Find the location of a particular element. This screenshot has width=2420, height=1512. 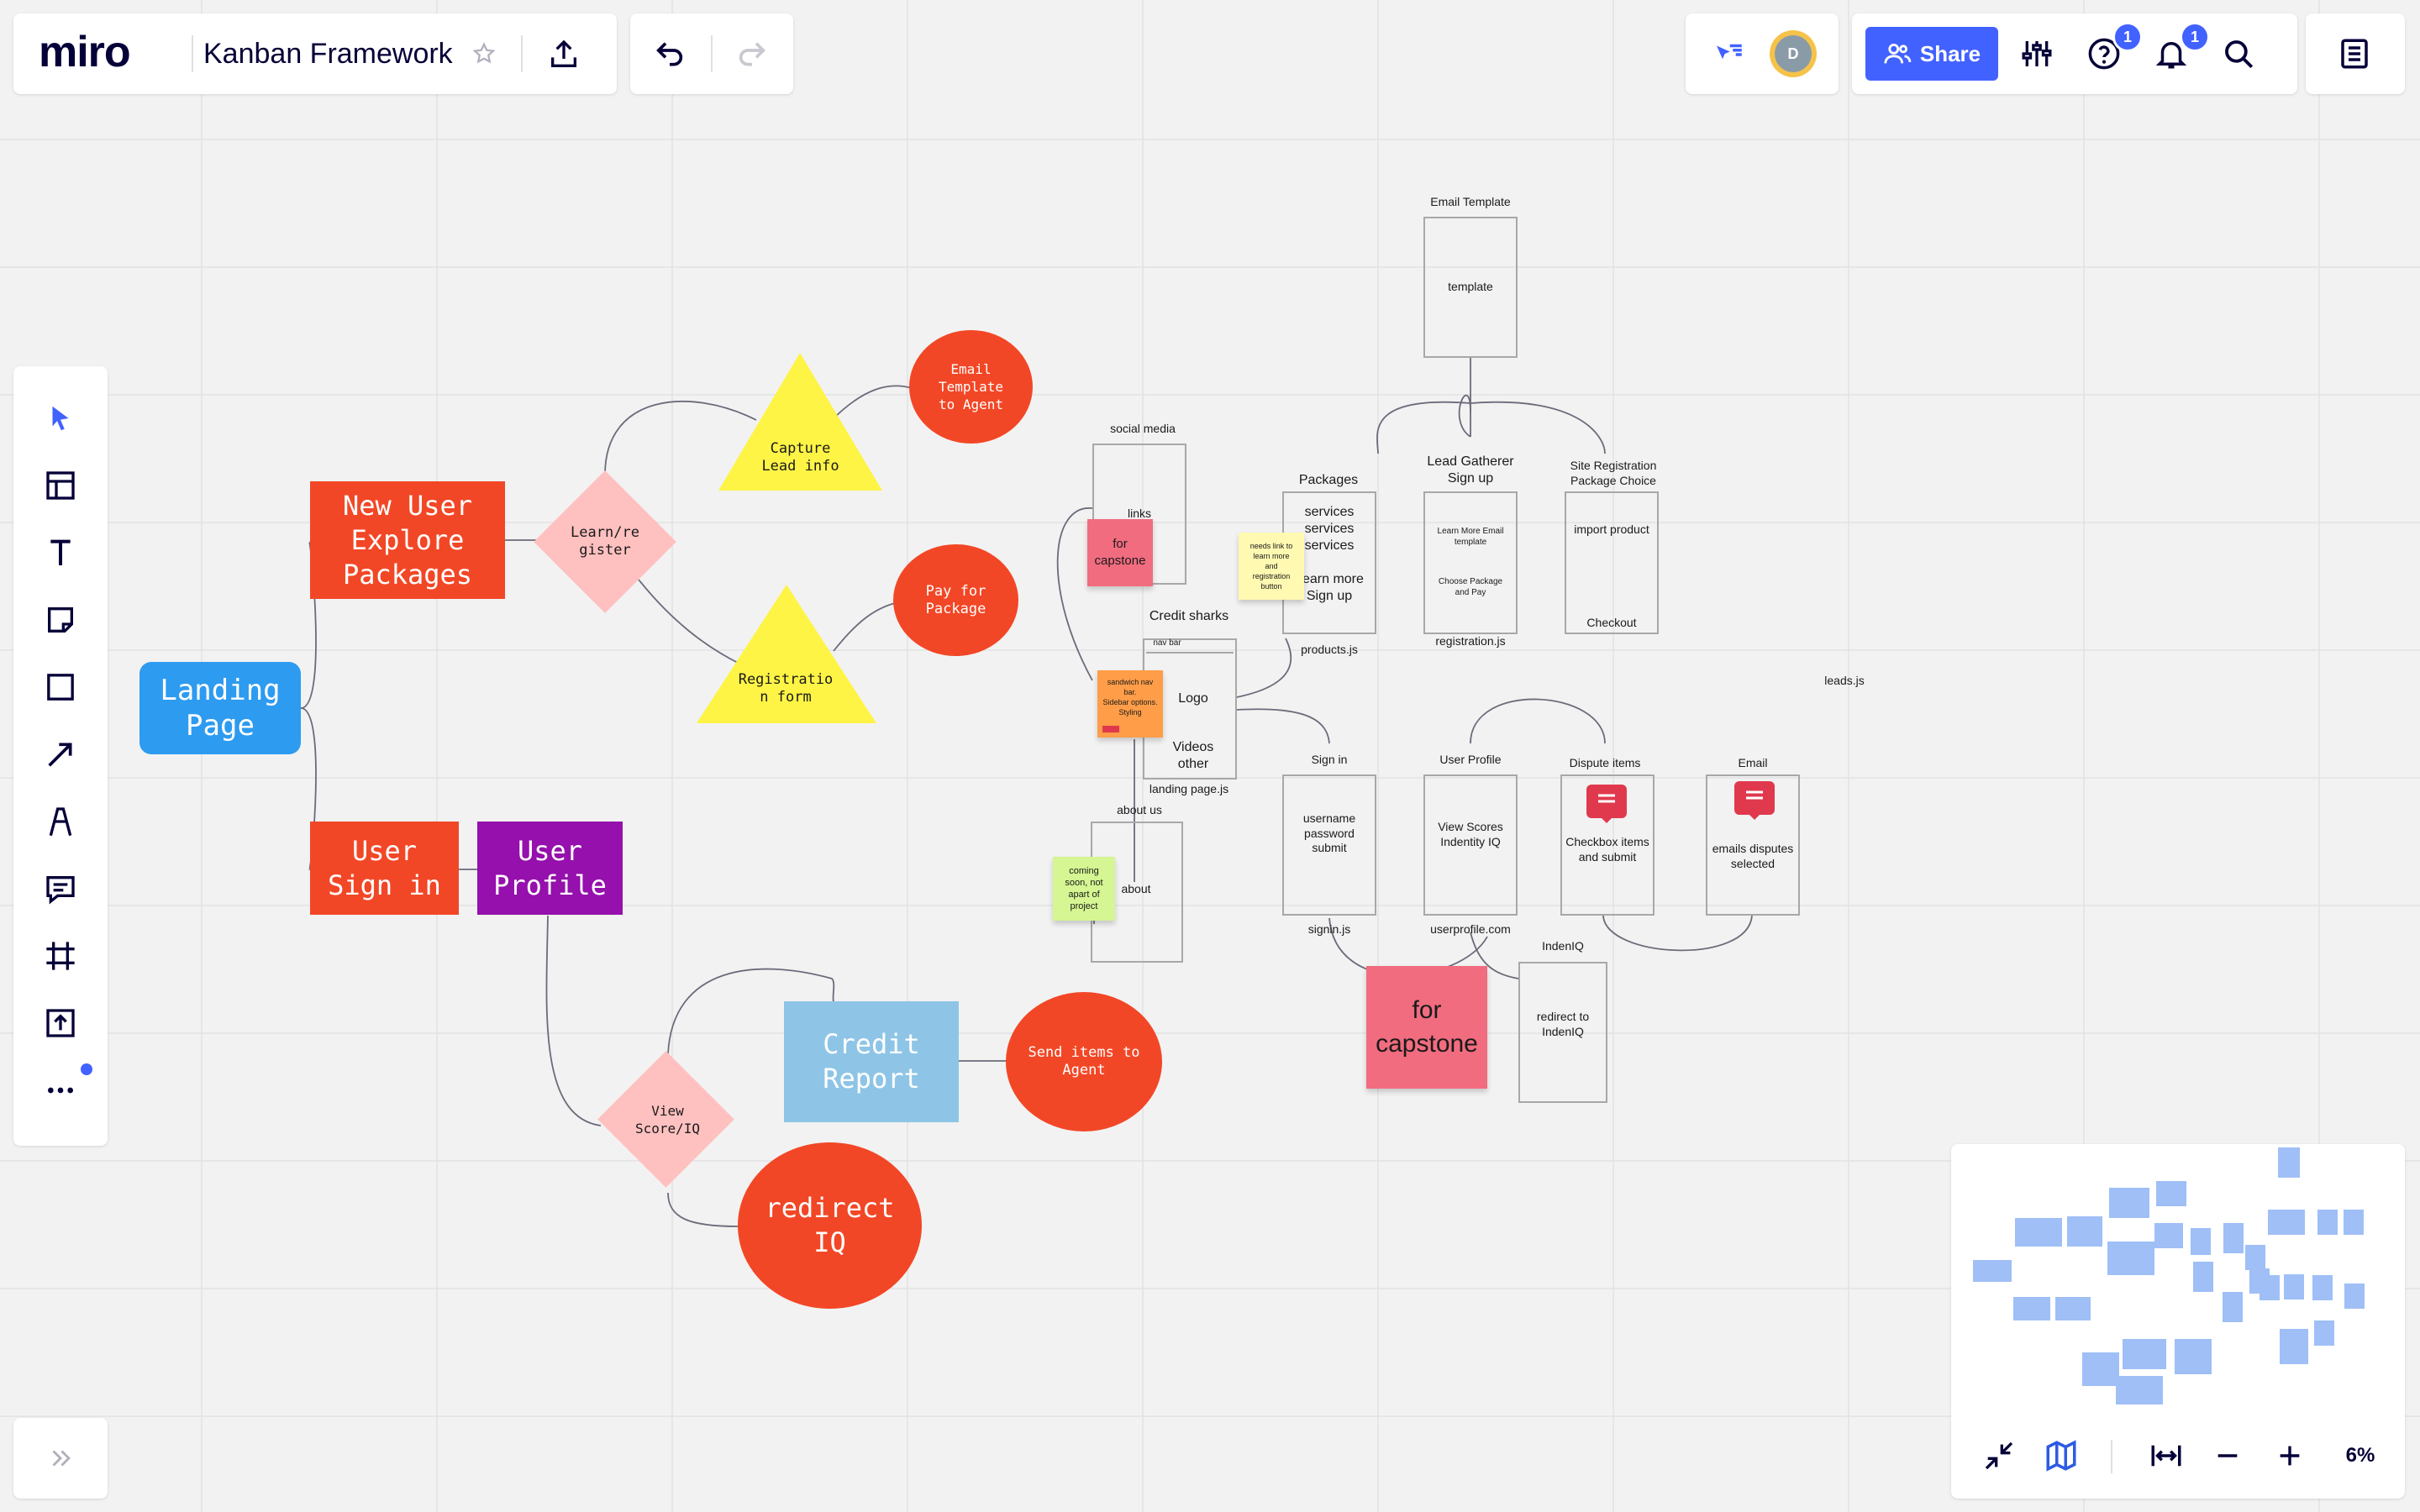

packages-title: Packages is located at coordinates (1328, 480).